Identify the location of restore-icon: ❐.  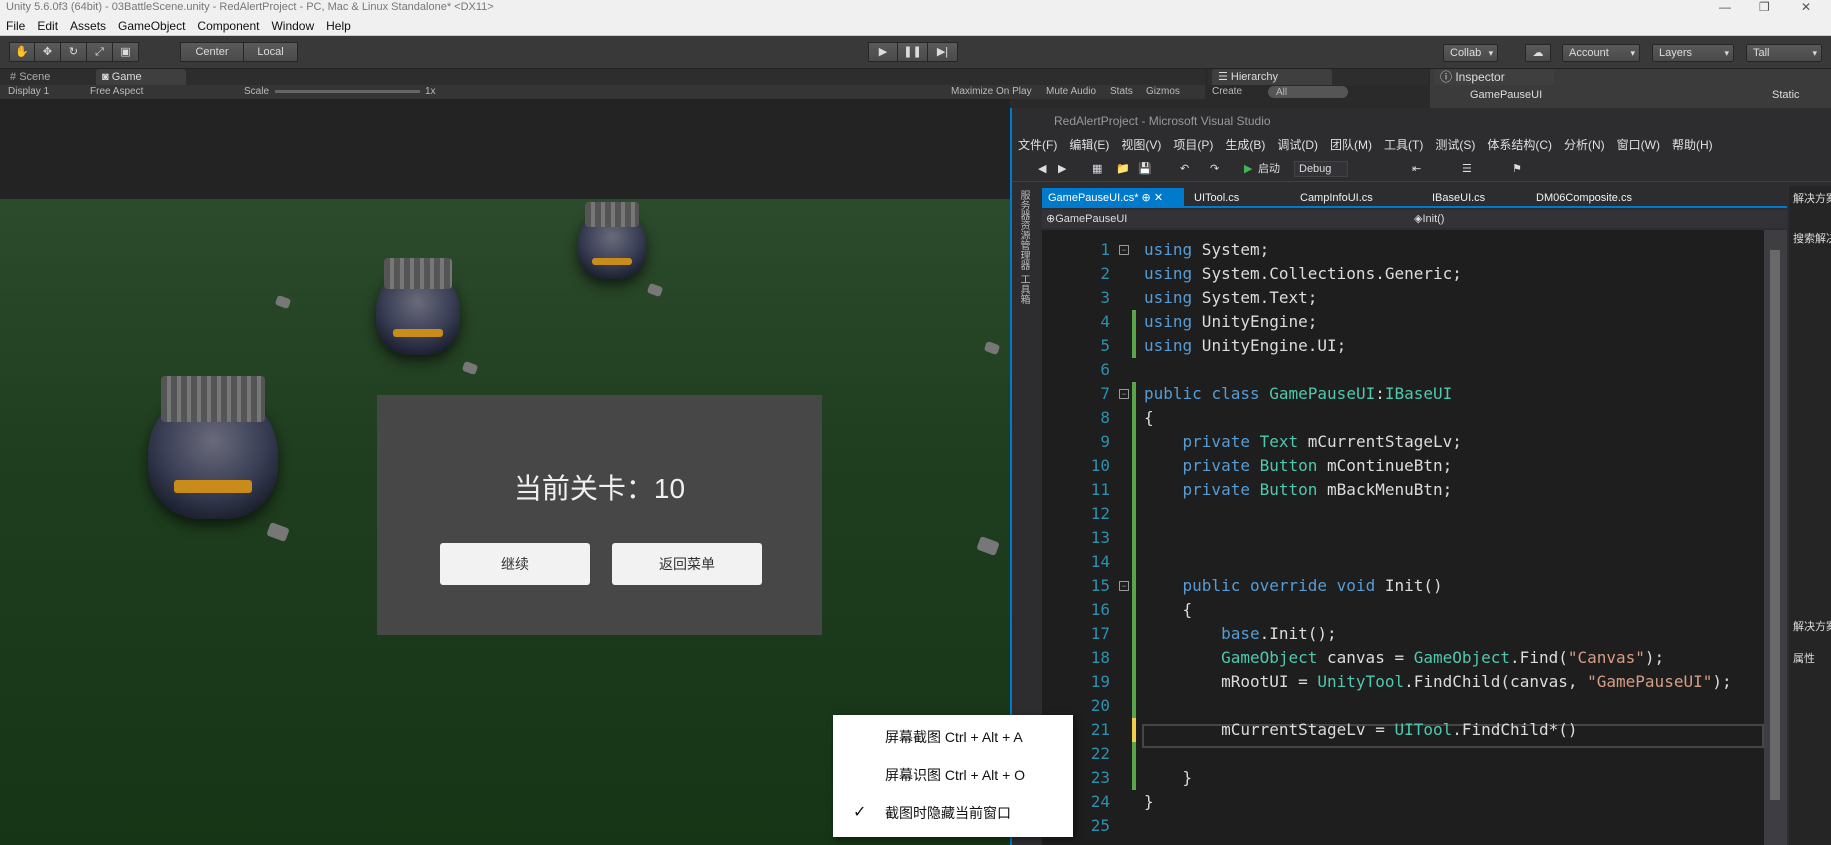
(1764, 7).